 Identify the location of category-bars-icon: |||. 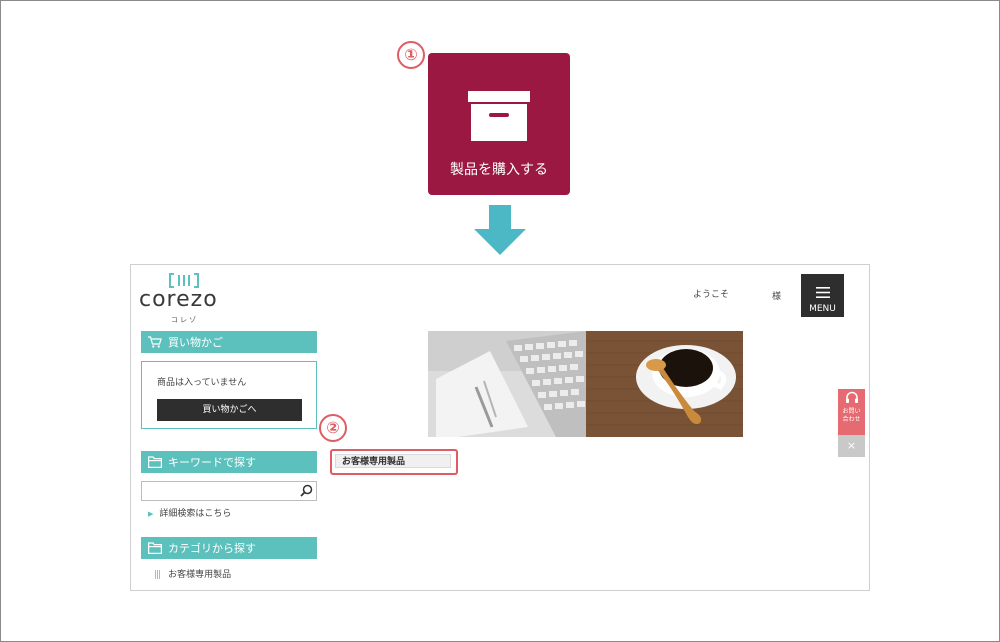
(157, 575).